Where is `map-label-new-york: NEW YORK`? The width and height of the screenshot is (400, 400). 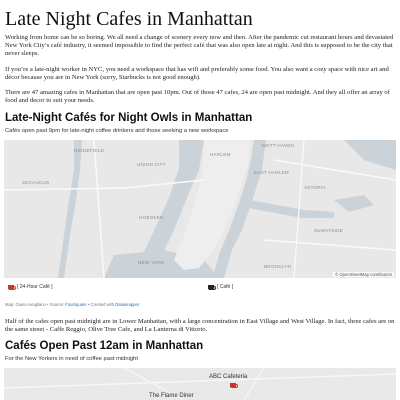
map-label-new-york: NEW YORK is located at coordinates (151, 262).